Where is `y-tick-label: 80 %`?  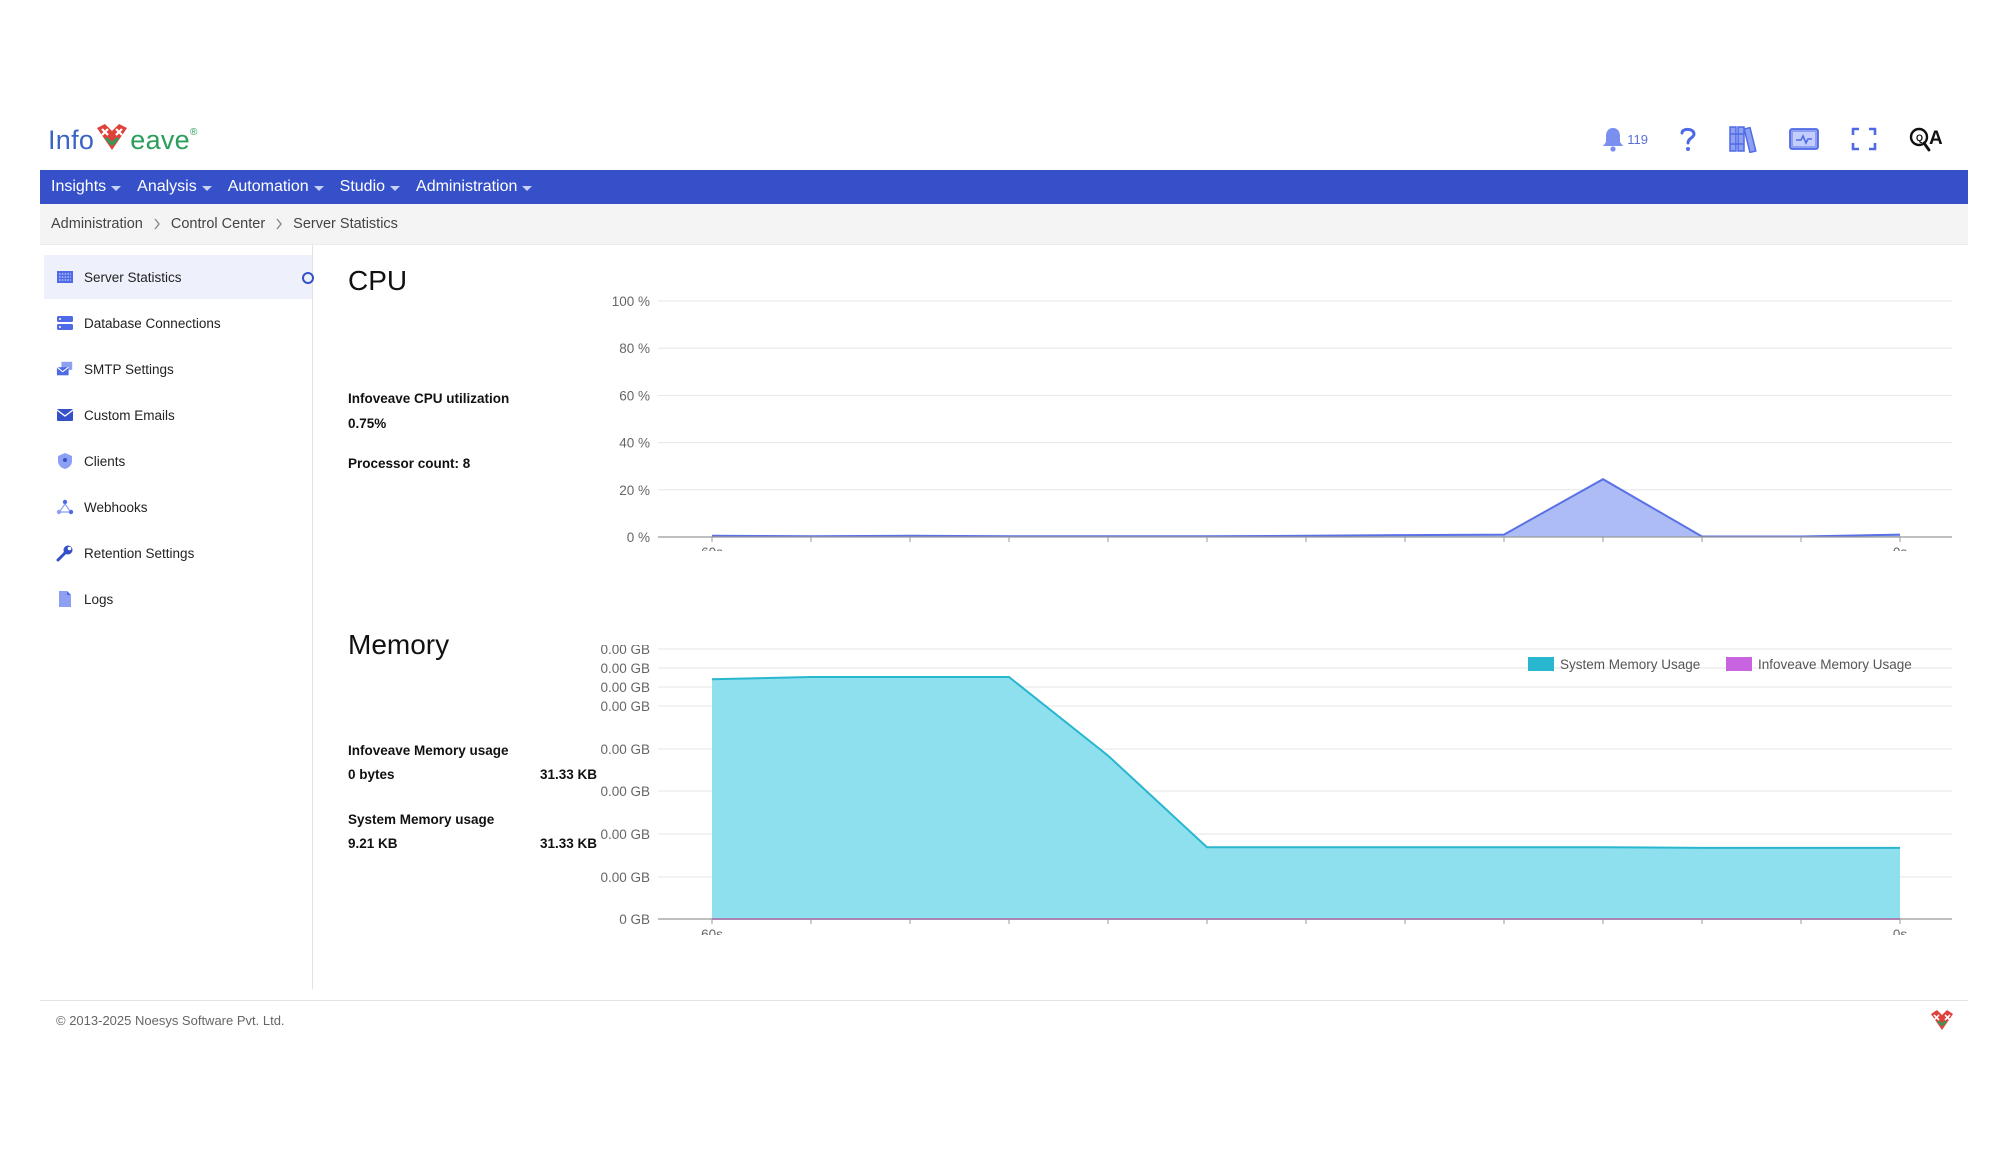 y-tick-label: 80 % is located at coordinates (634, 348).